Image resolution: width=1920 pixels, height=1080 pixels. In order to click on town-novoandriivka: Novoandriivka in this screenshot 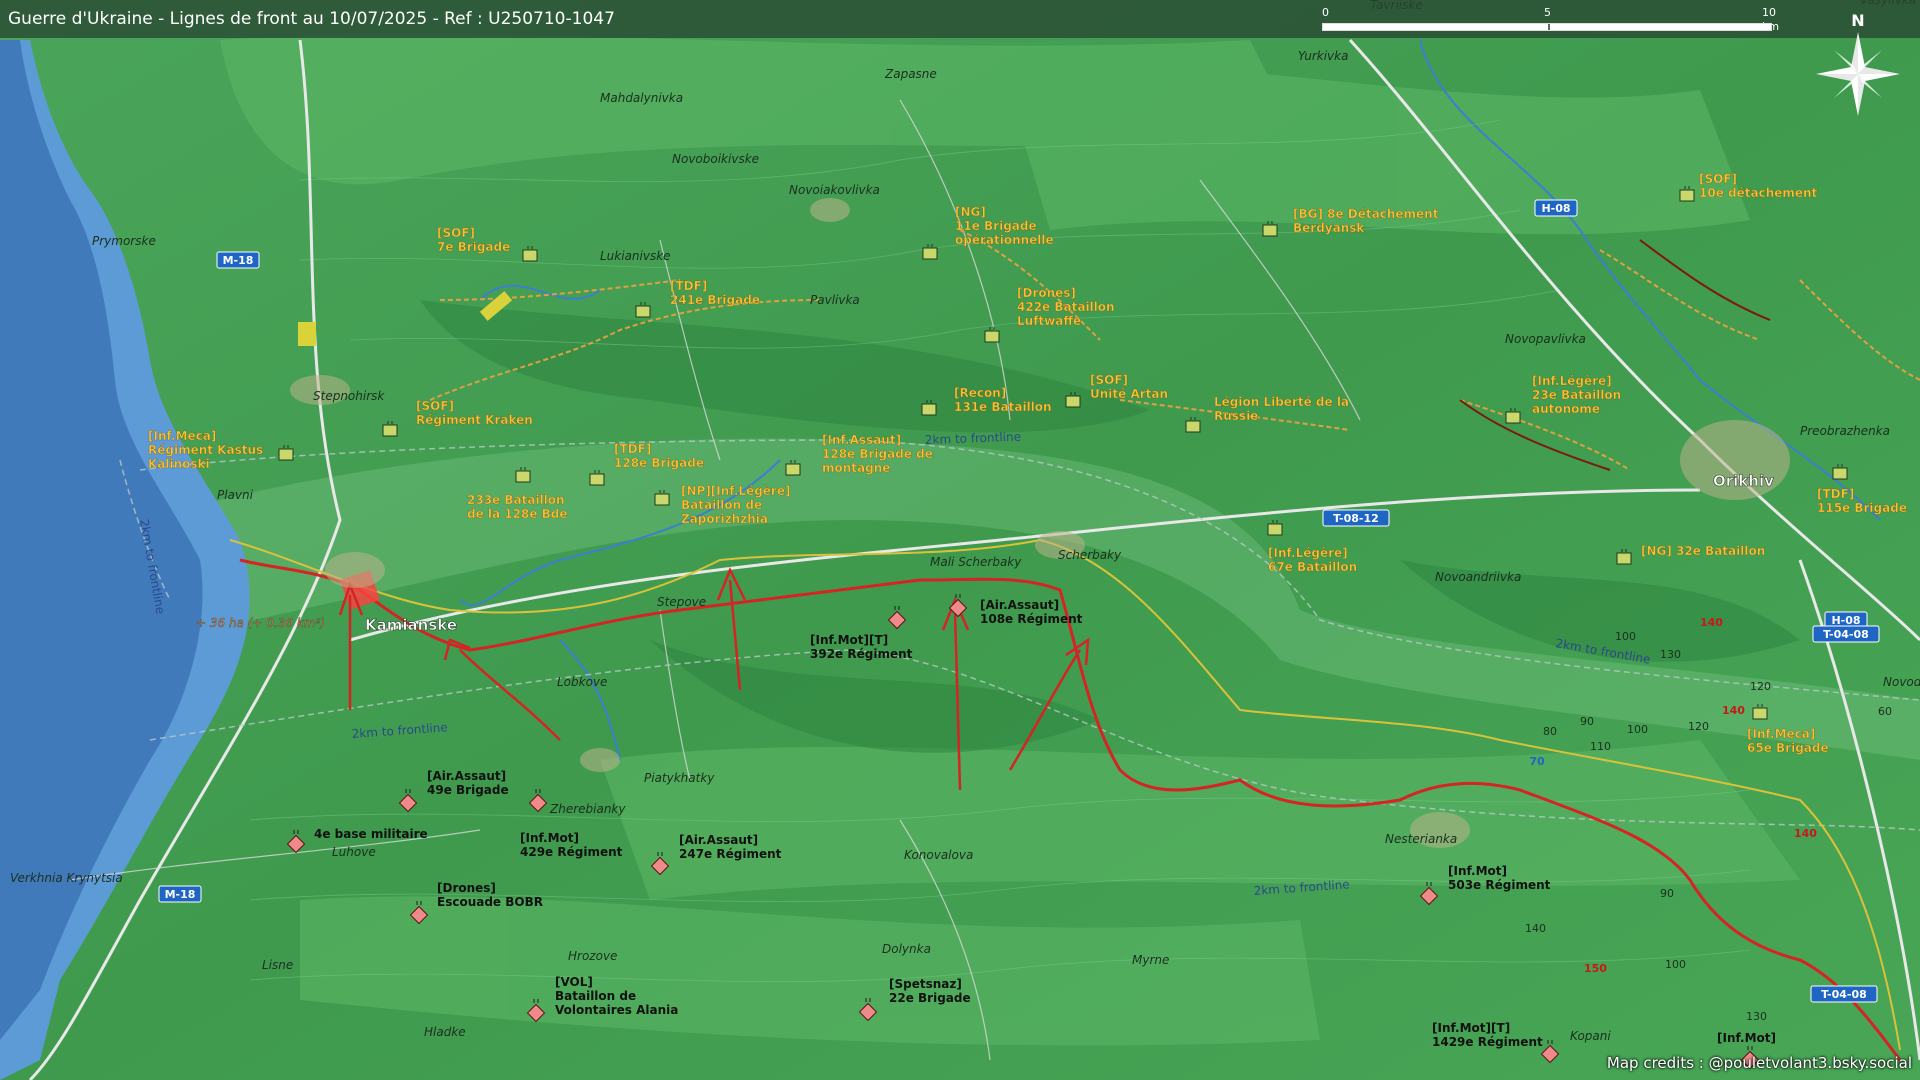, I will do `click(1478, 577)`.